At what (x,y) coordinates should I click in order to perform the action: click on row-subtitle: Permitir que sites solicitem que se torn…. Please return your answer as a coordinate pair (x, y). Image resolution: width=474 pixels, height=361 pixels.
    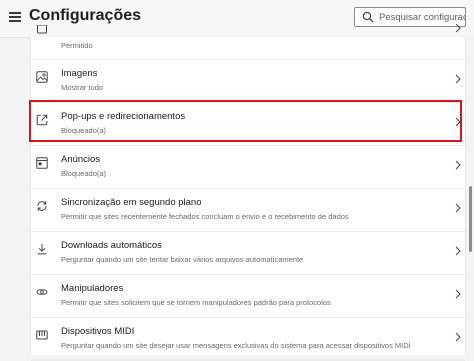
    Looking at the image, I should click on (196, 302).